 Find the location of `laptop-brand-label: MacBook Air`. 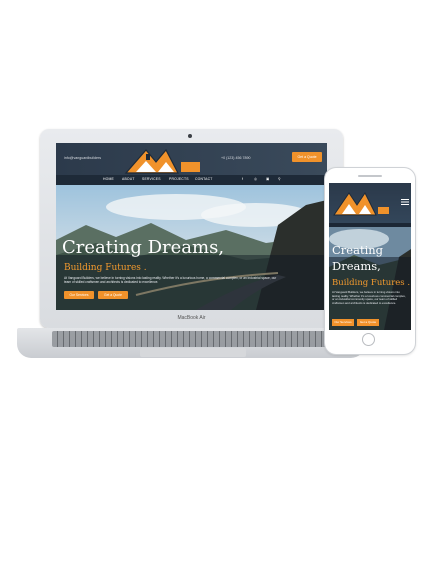

laptop-brand-label: MacBook Air is located at coordinates (191, 318).